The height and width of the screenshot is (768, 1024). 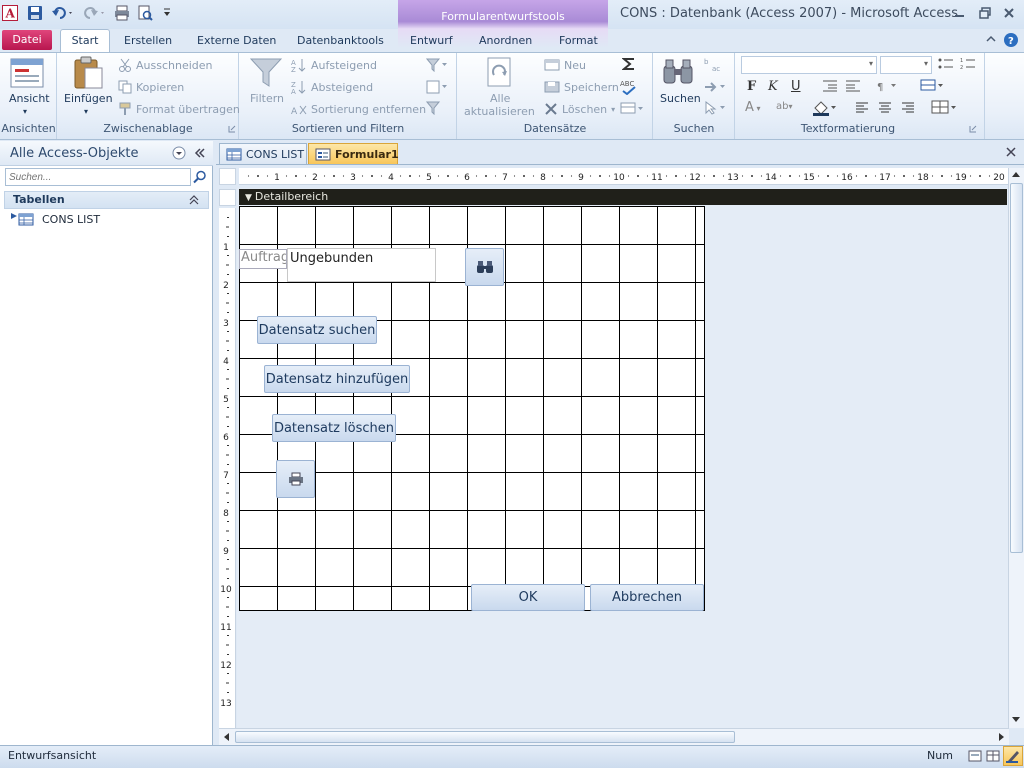 What do you see at coordinates (885, 107) in the screenshot?
I see `align-center-icon` at bounding box center [885, 107].